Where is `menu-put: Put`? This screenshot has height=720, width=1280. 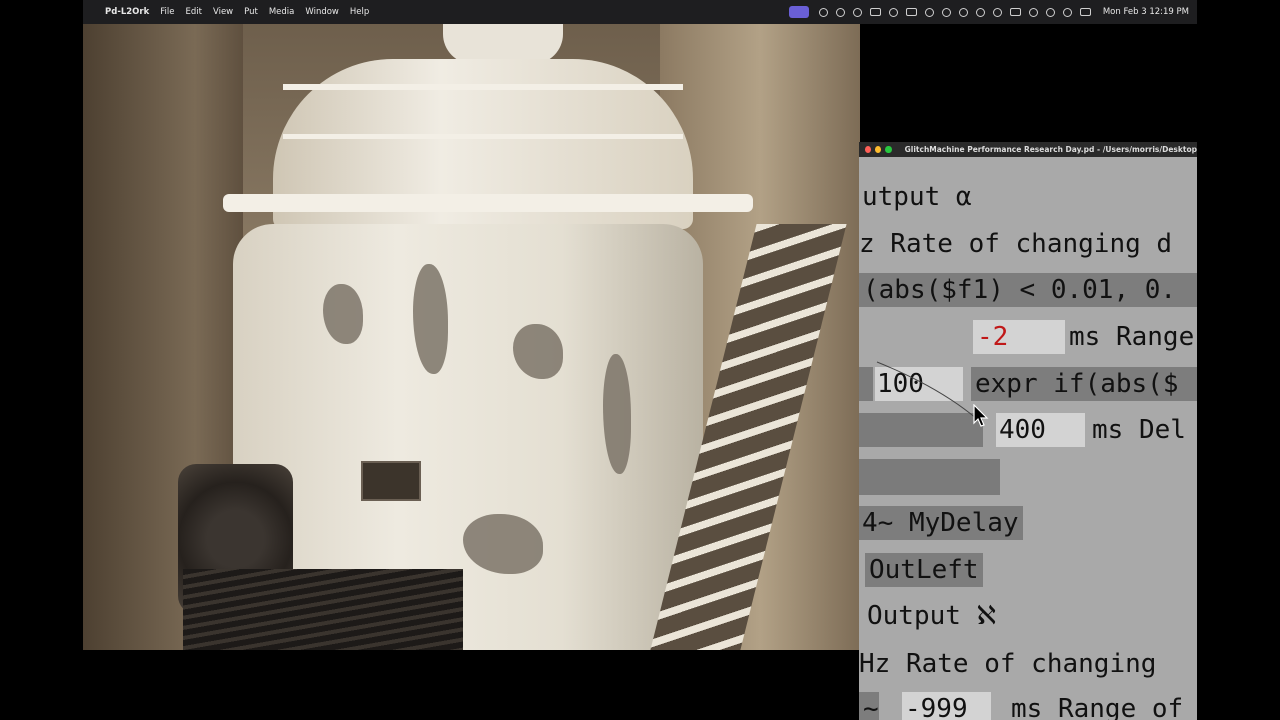 menu-put: Put is located at coordinates (251, 12).